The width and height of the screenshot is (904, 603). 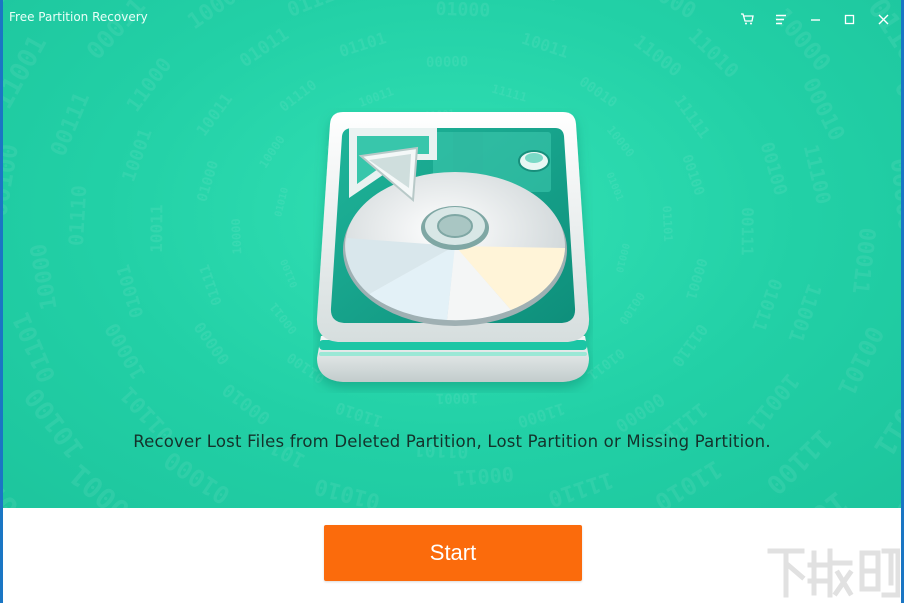 What do you see at coordinates (1, 301) in the screenshot?
I see `window-border-left` at bounding box center [1, 301].